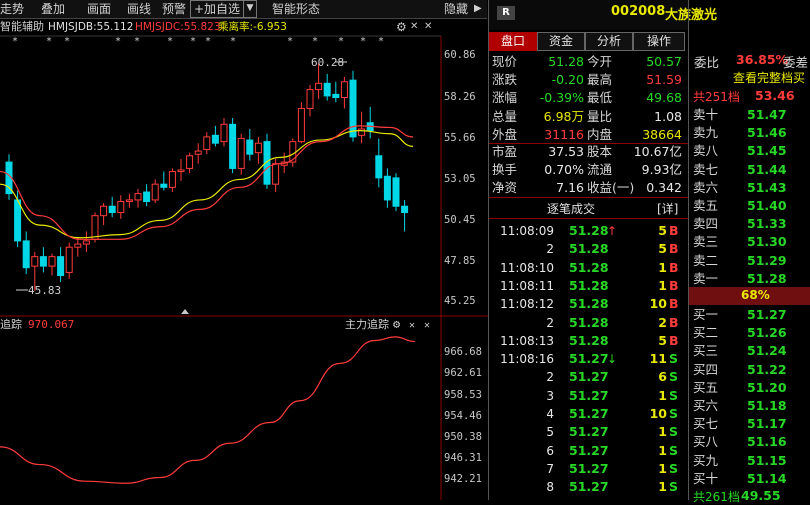  I want to click on buy-level-label: 买七, so click(706, 424).